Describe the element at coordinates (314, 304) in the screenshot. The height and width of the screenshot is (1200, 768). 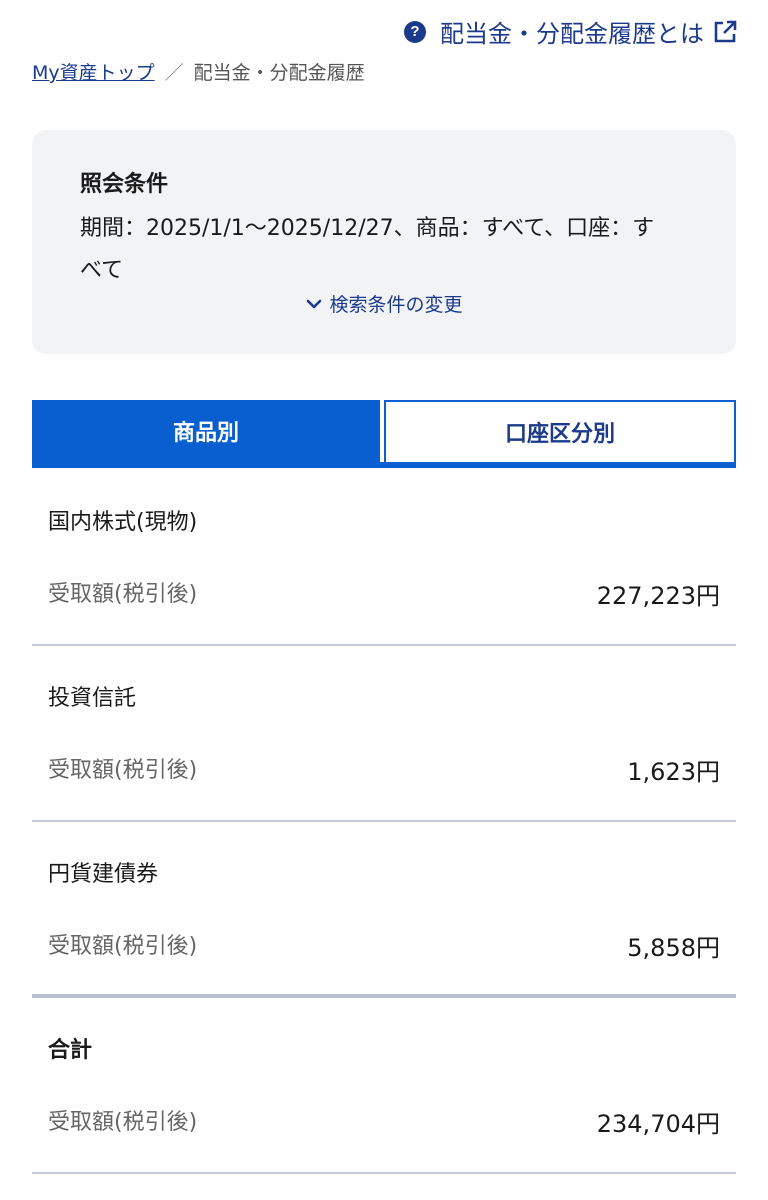
I see `chevron-down-icon` at that location.